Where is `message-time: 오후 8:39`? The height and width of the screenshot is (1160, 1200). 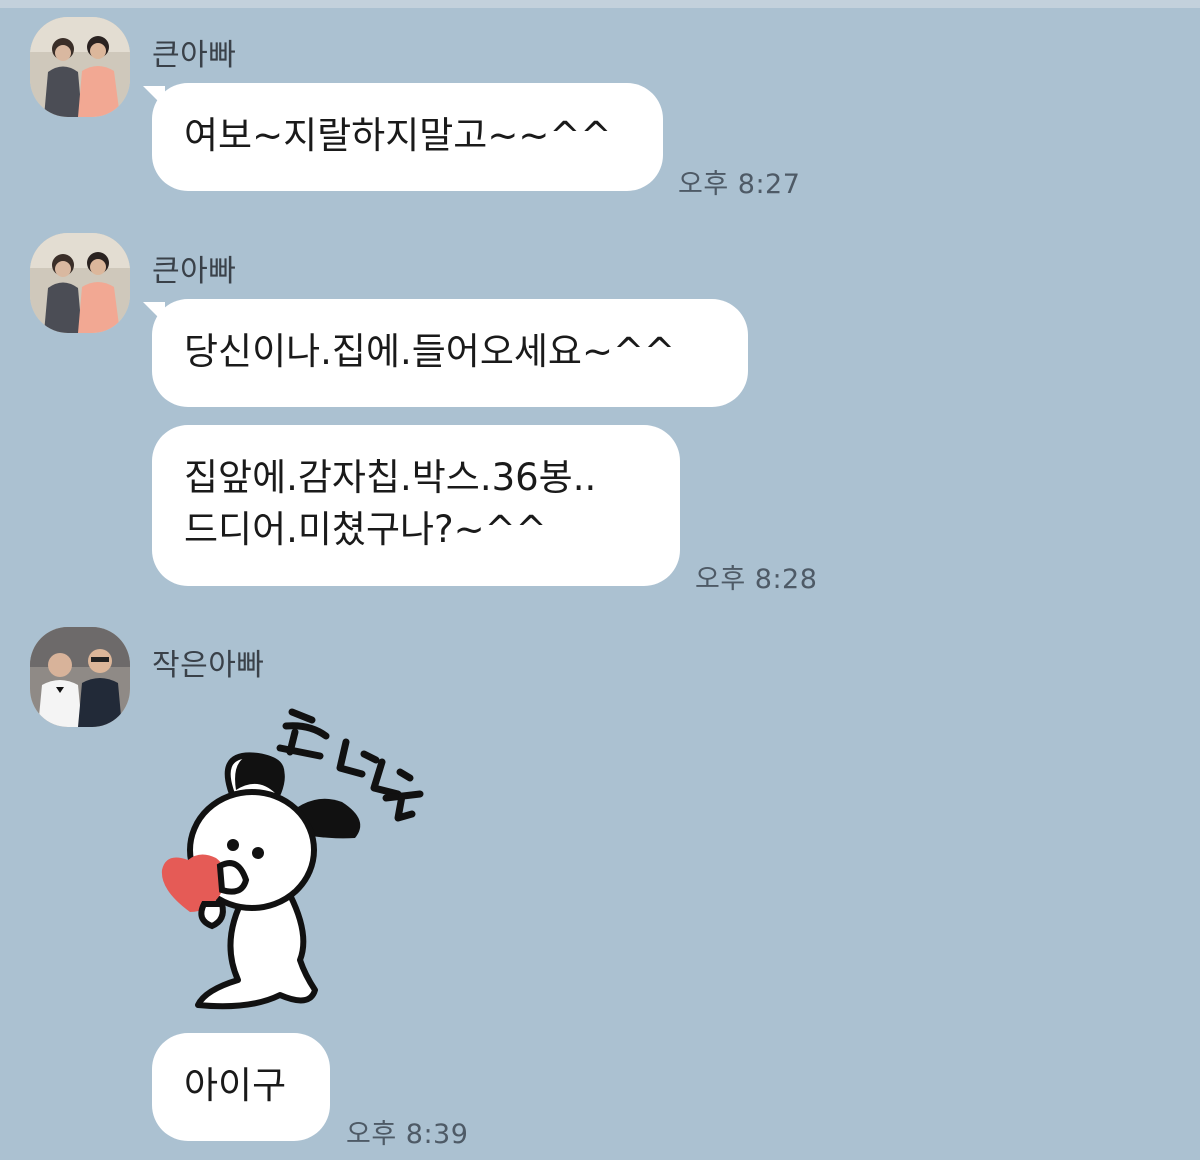 message-time: 오후 8:39 is located at coordinates (407, 1134).